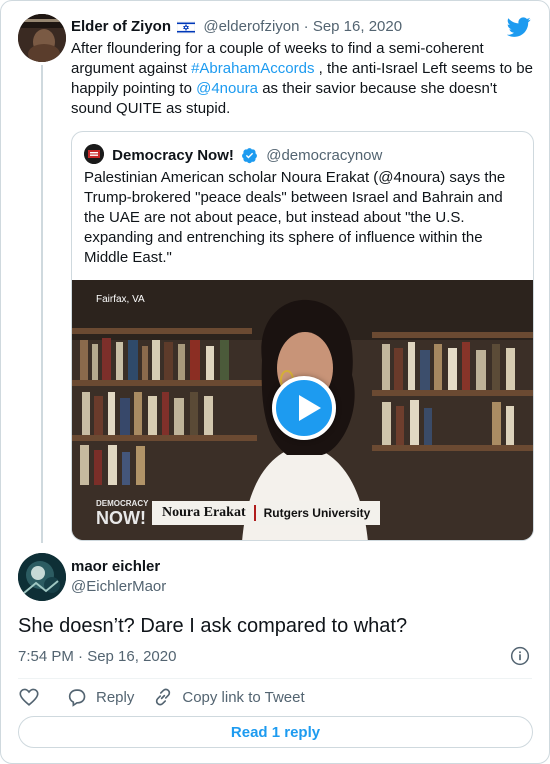  Describe the element at coordinates (519, 27) in the screenshot. I see `twitter-logo-icon` at that location.